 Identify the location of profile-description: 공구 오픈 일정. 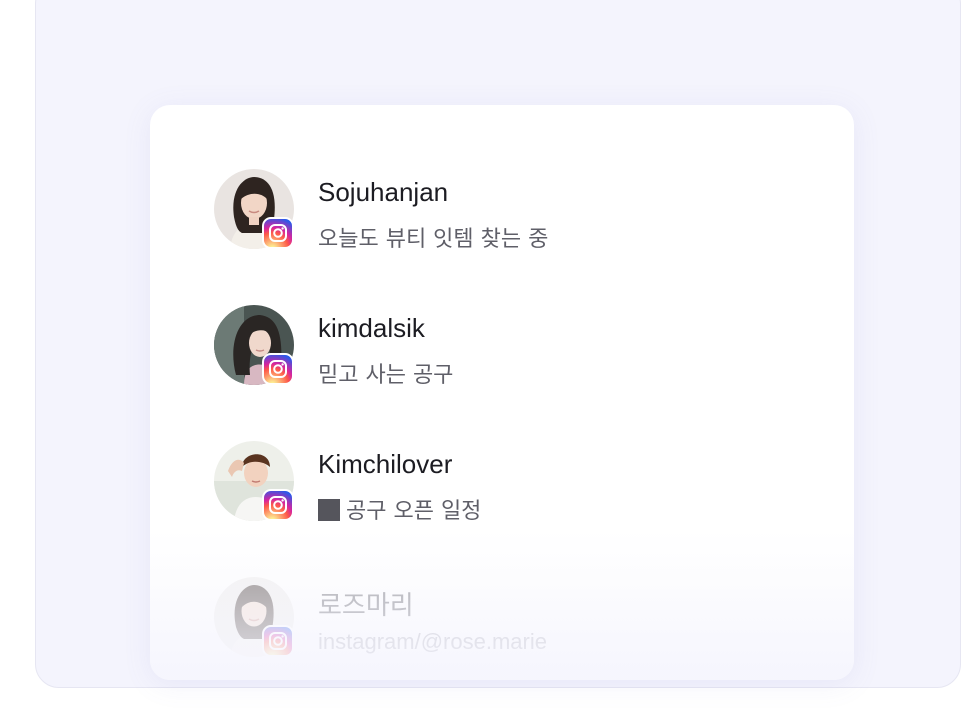
(399, 509).